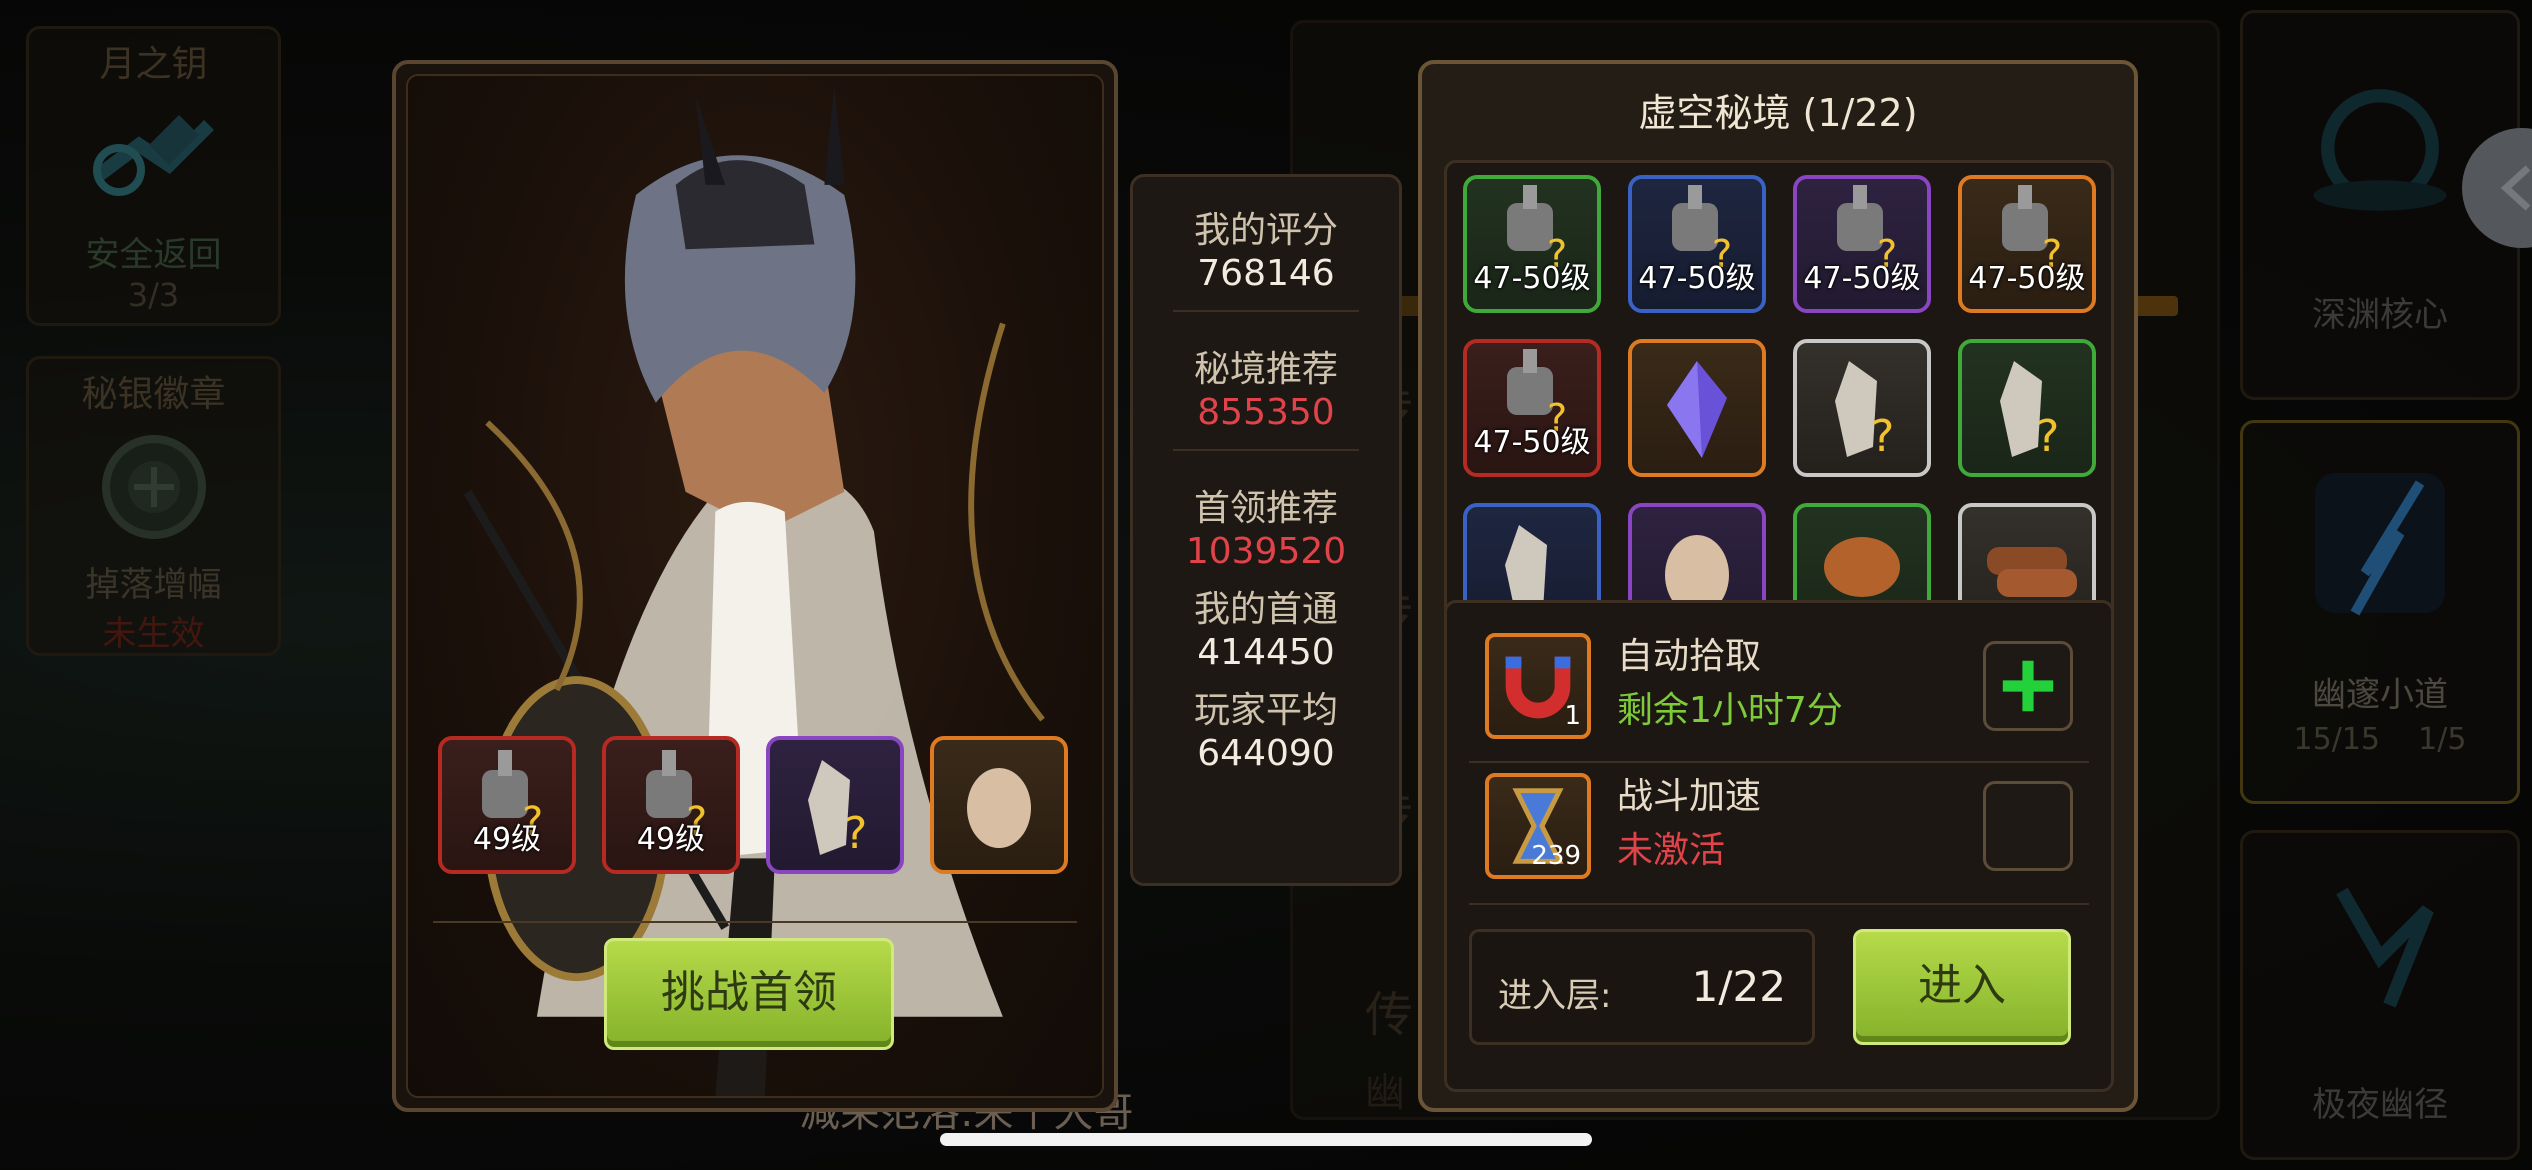 This screenshot has width=2532, height=1170. Describe the element at coordinates (1671, 850) in the screenshot. I see `battle-speed-status: 未激活` at that location.